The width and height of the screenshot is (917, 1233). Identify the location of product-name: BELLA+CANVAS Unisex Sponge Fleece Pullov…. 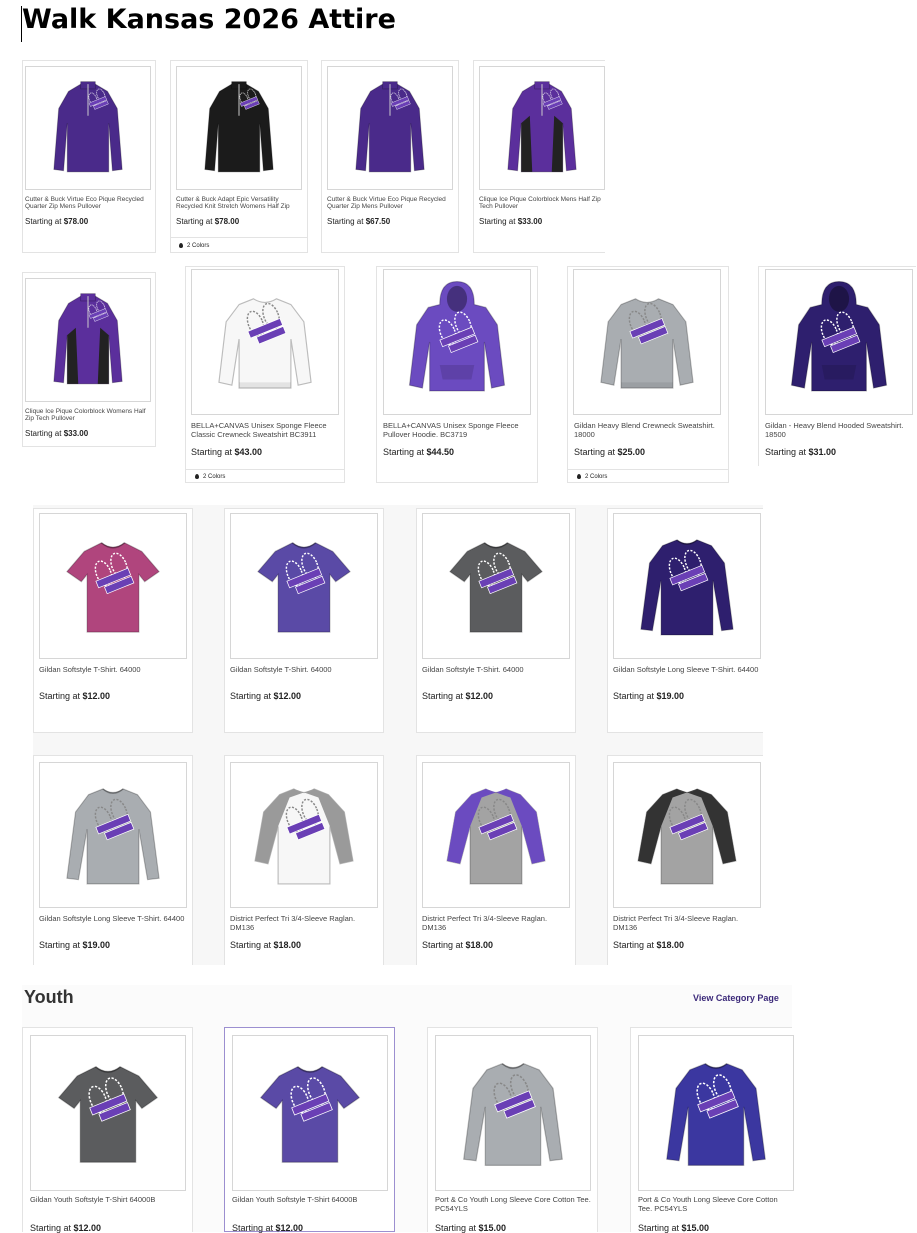
(455, 432).